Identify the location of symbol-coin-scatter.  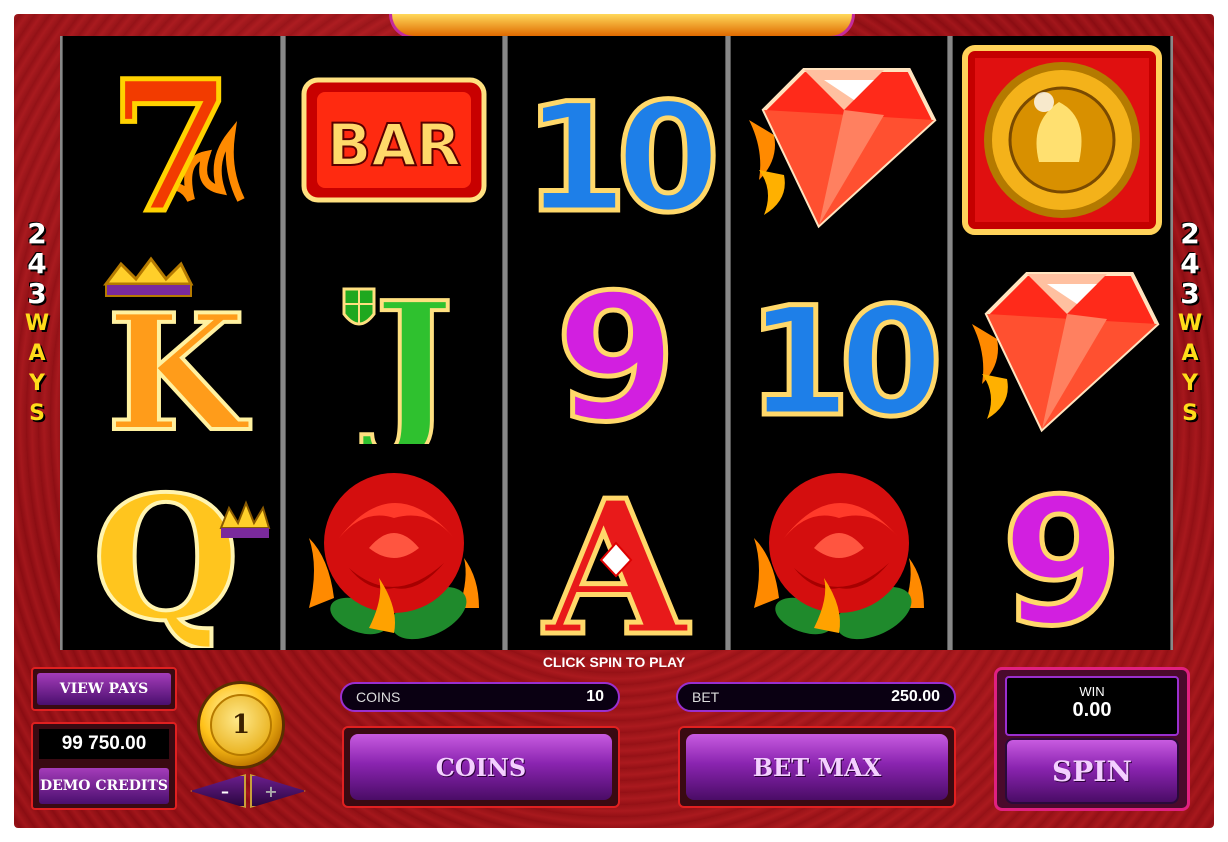
(1061, 140).